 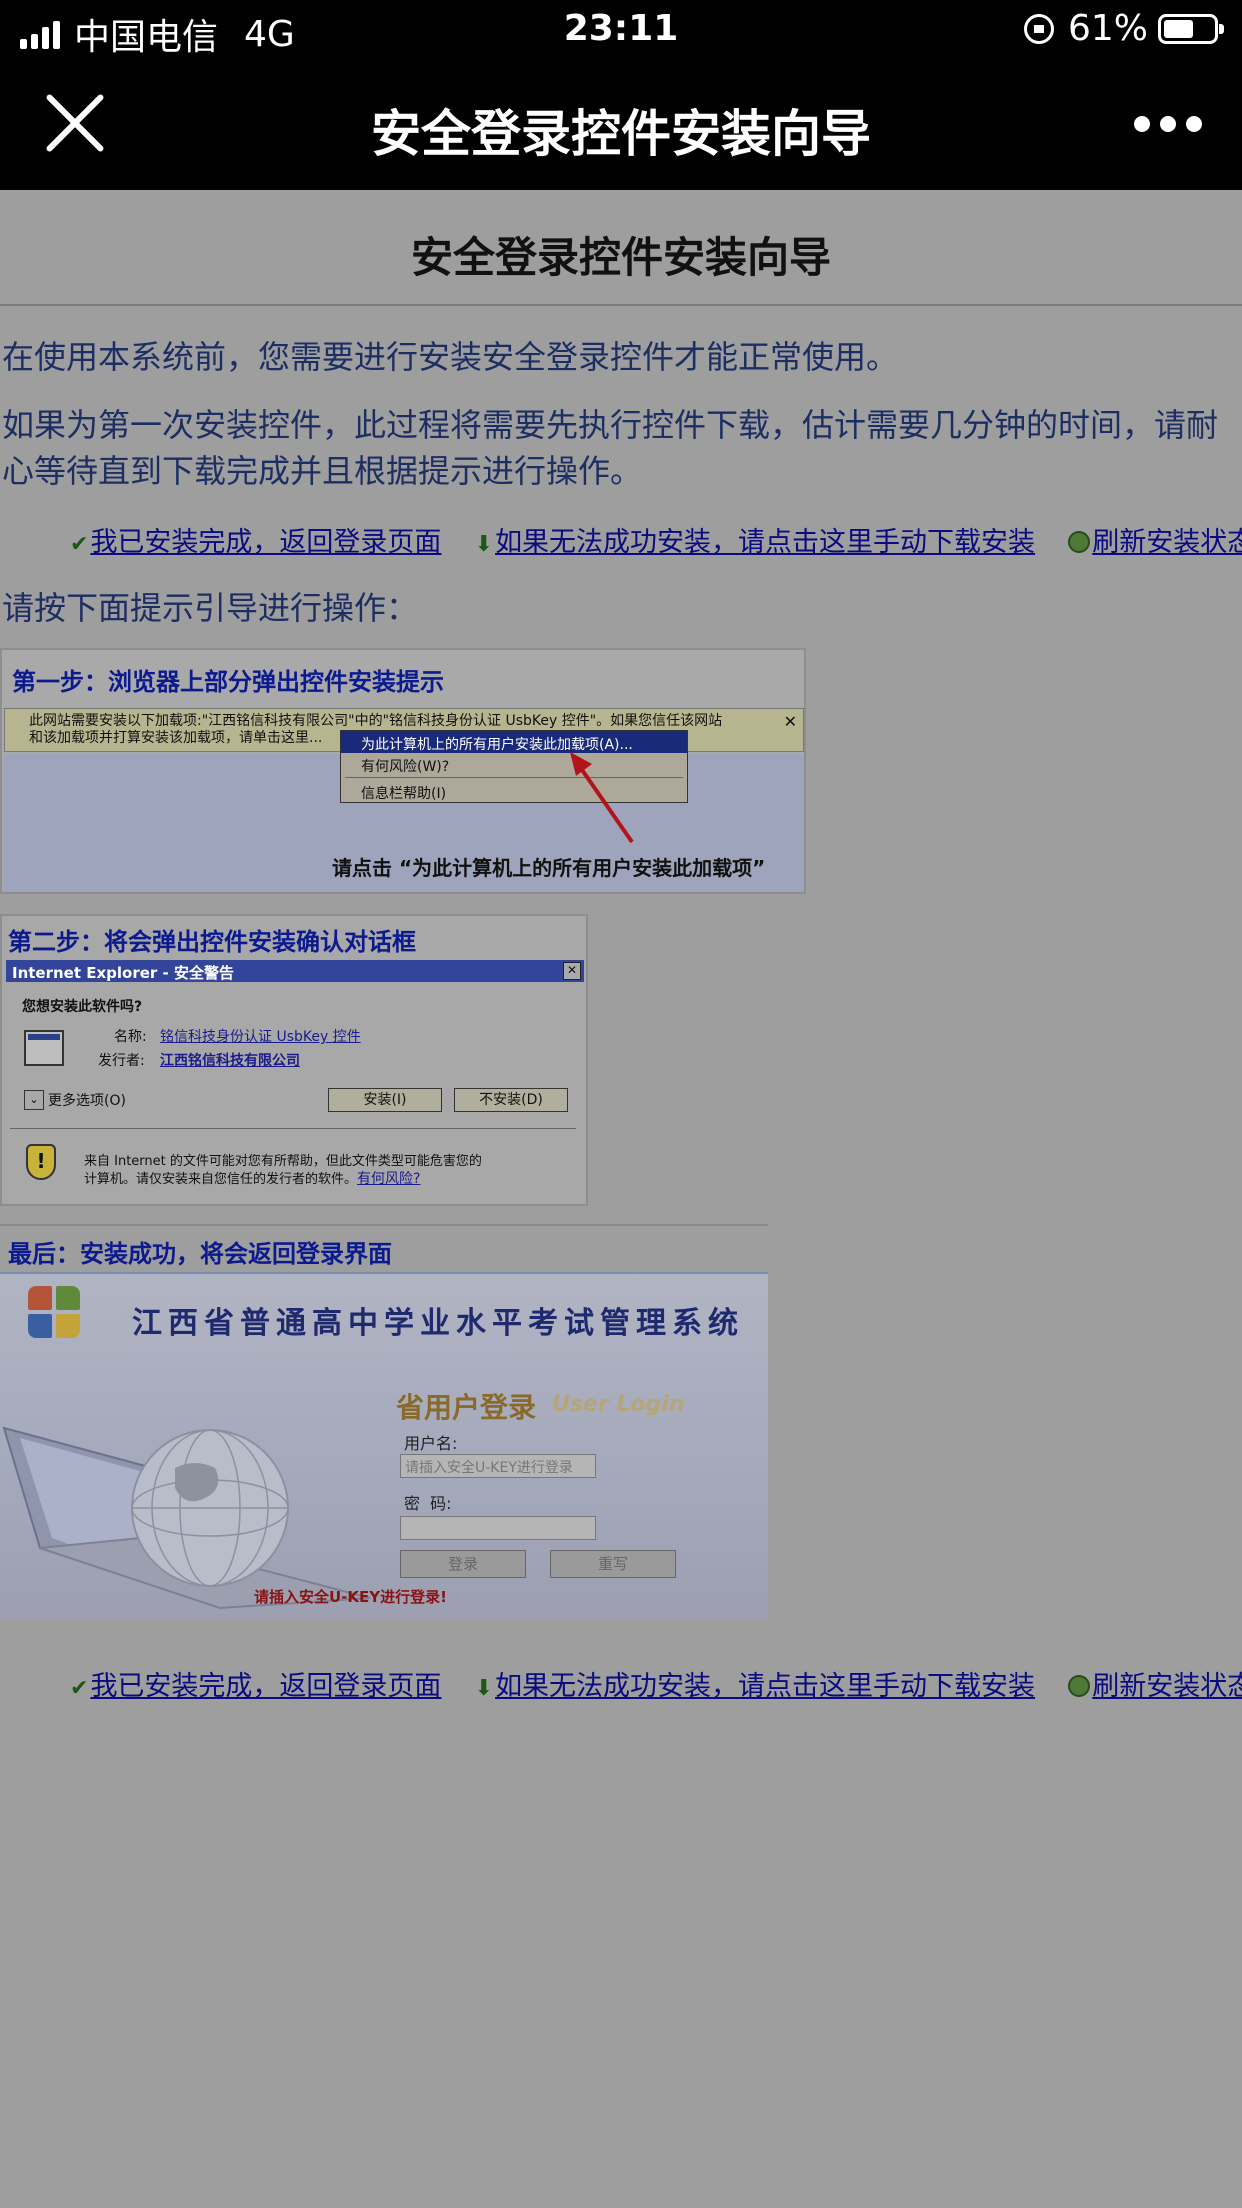 What do you see at coordinates (1191, 28) in the screenshot?
I see `battery-icon` at bounding box center [1191, 28].